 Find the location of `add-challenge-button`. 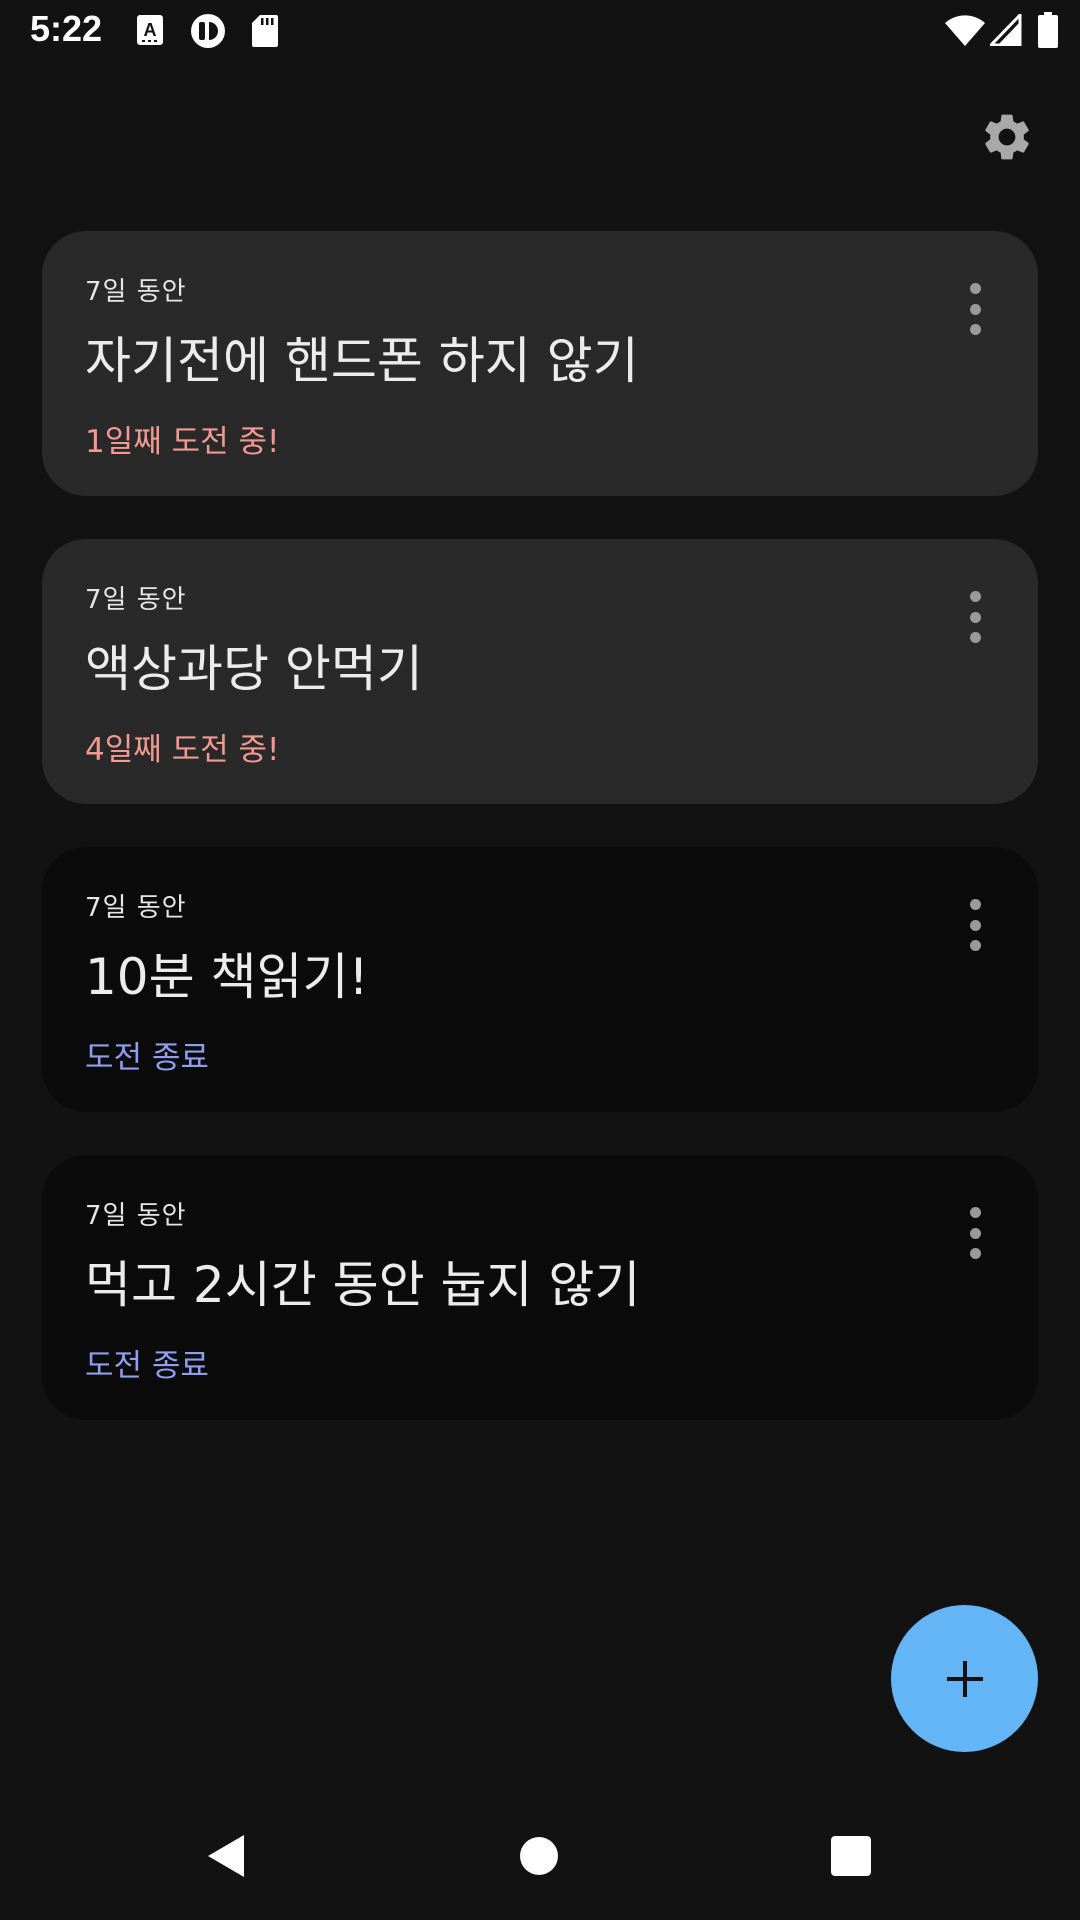

add-challenge-button is located at coordinates (964, 1678).